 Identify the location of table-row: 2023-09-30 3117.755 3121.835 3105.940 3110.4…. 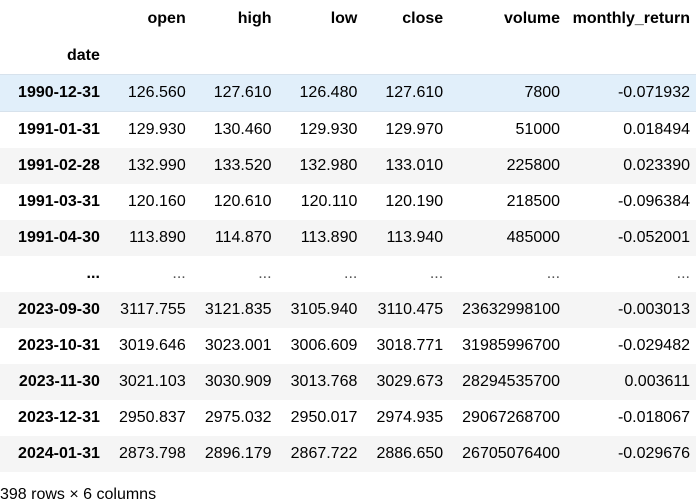
(348, 310).